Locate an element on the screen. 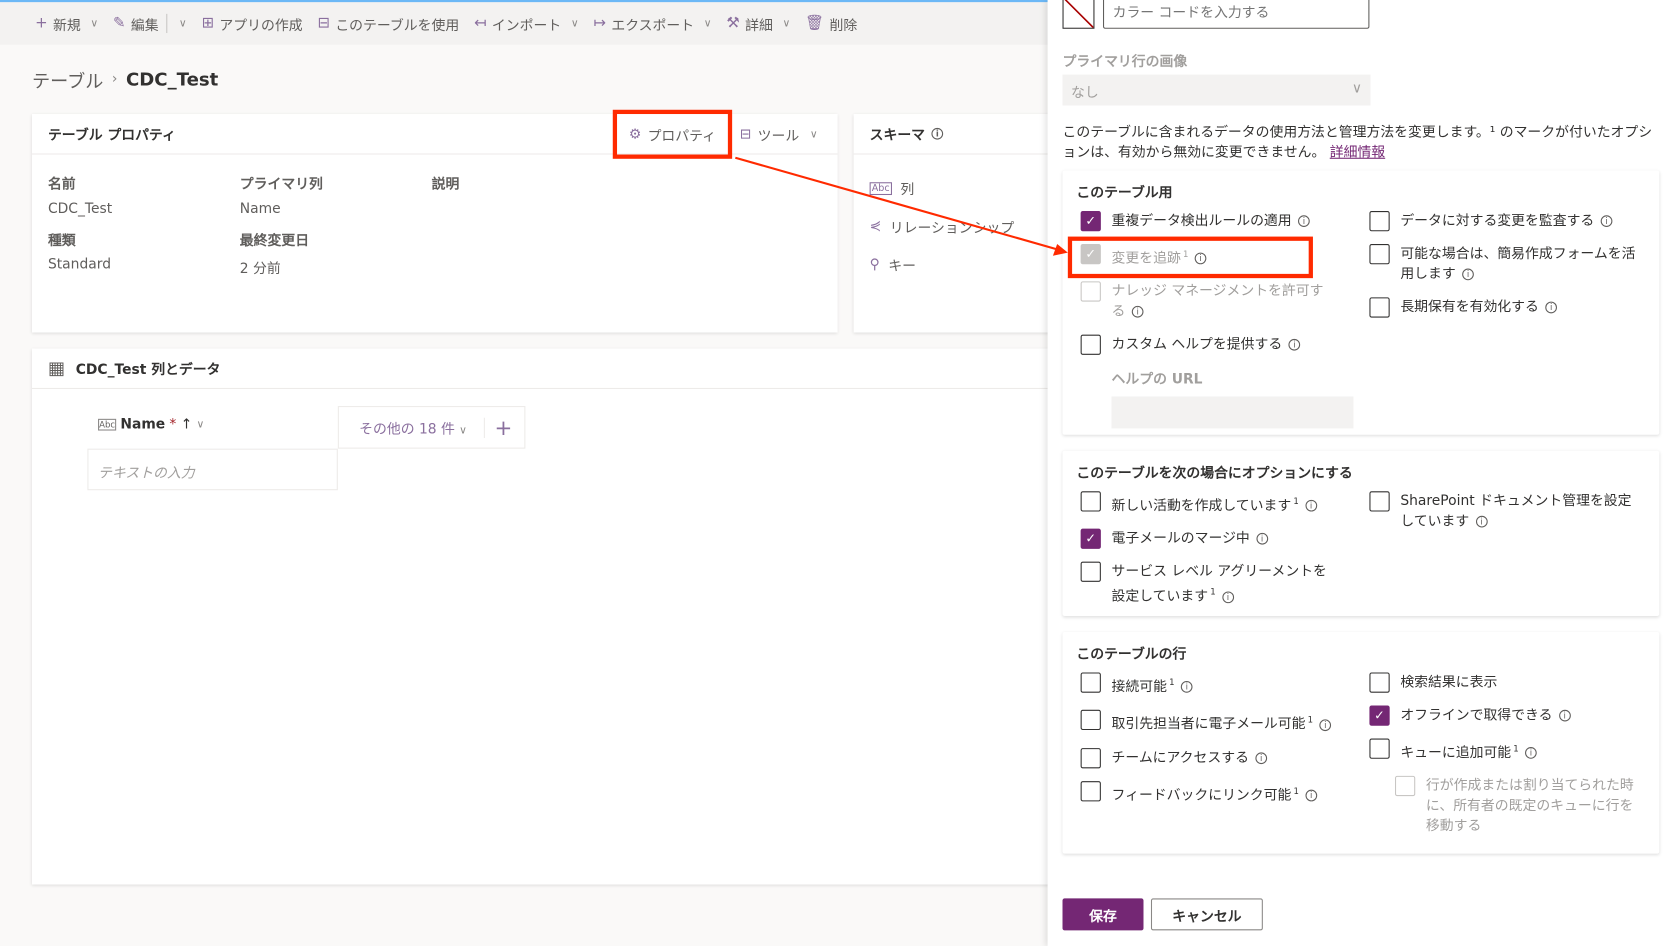 This screenshot has height=946, width=1671. more-columns-button: その他の 18 件 ∨ is located at coordinates (412, 427).